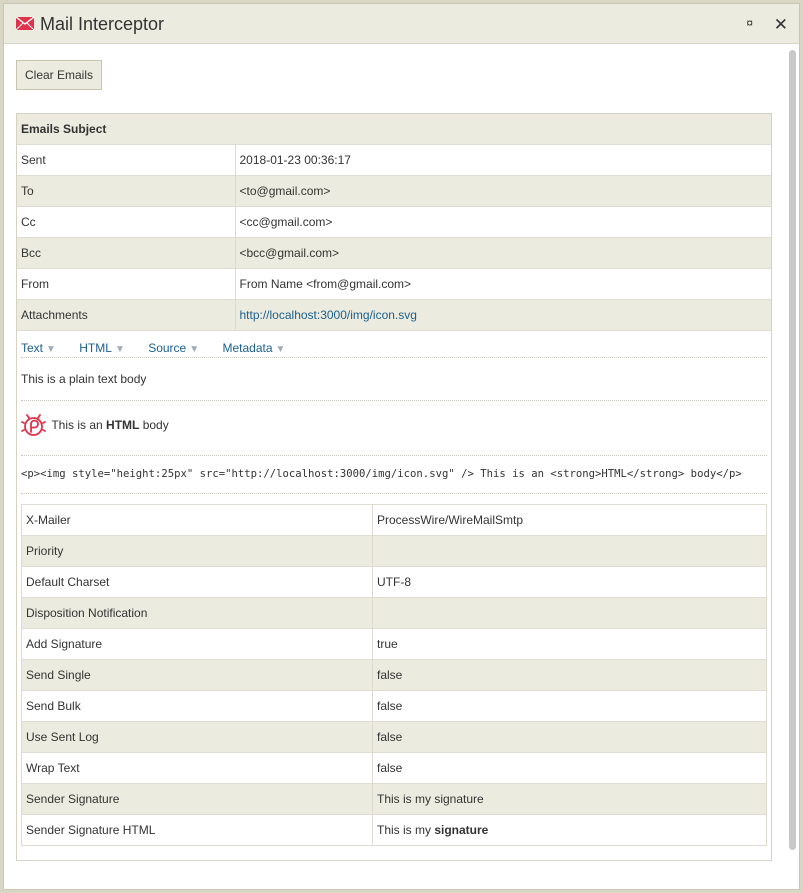  I want to click on meta-key: Disposition Notification, so click(197, 612).